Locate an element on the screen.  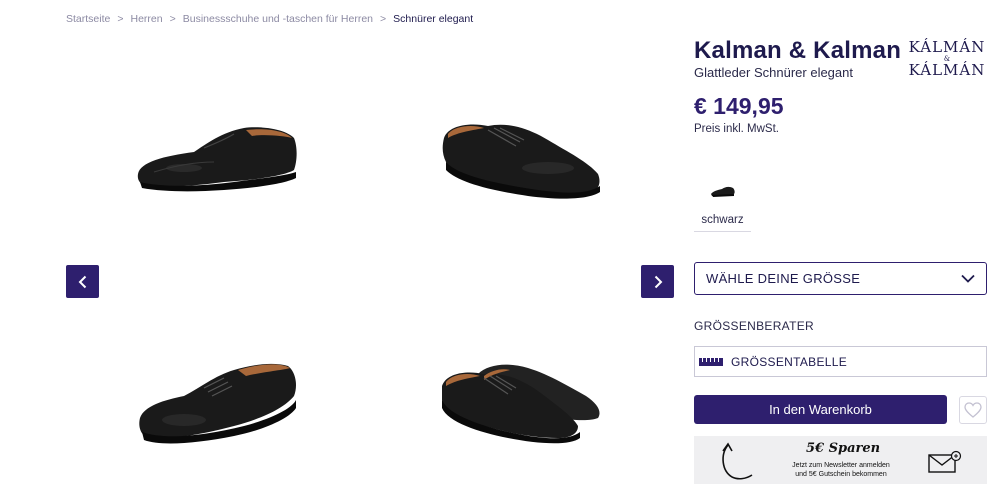
brand-logo-line1: KÁLMÁN is located at coordinates (947, 47).